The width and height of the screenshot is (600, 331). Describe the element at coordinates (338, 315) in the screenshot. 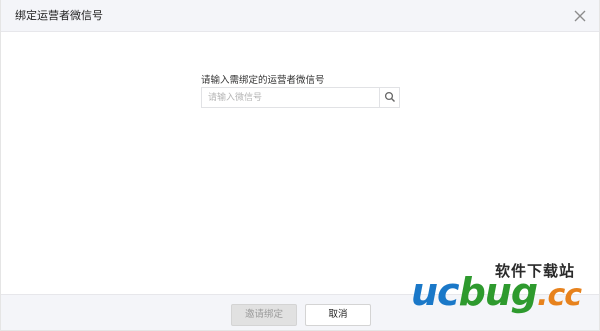

I see `cancel-button: 取消` at that location.